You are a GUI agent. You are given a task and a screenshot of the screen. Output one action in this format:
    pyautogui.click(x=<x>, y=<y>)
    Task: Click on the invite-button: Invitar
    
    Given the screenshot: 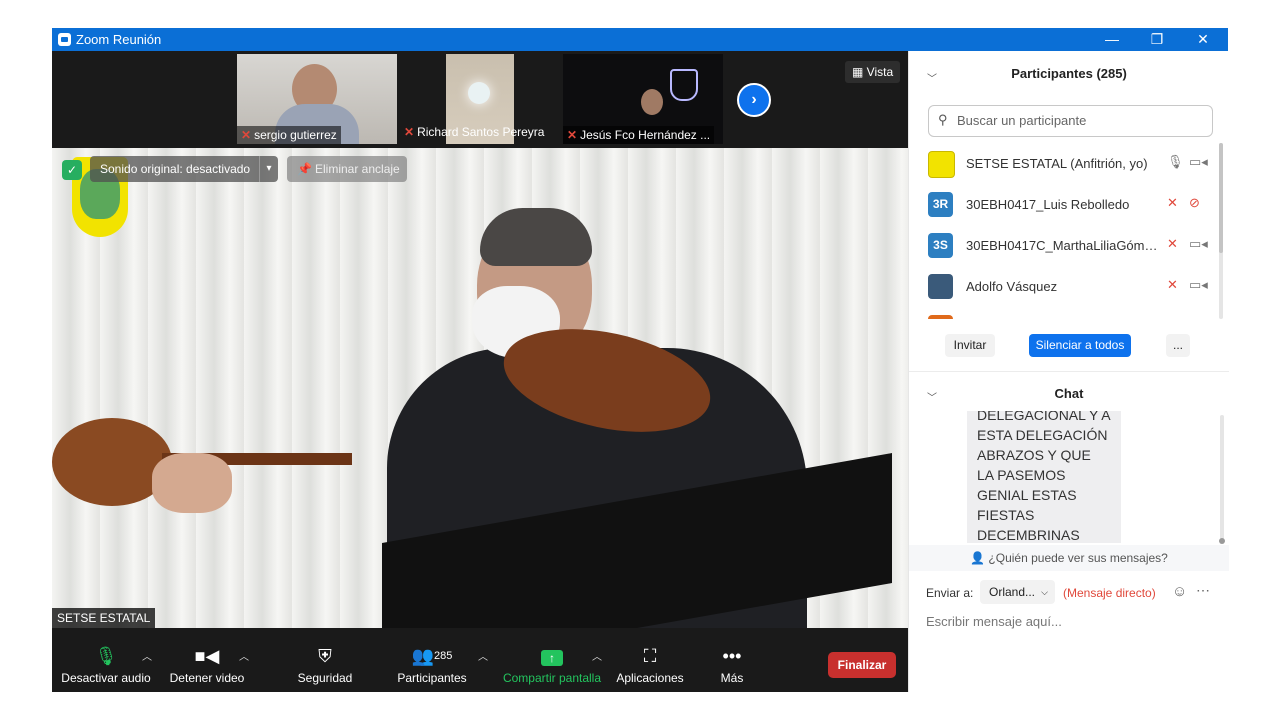 What is the action you would take?
    pyautogui.click(x=970, y=345)
    